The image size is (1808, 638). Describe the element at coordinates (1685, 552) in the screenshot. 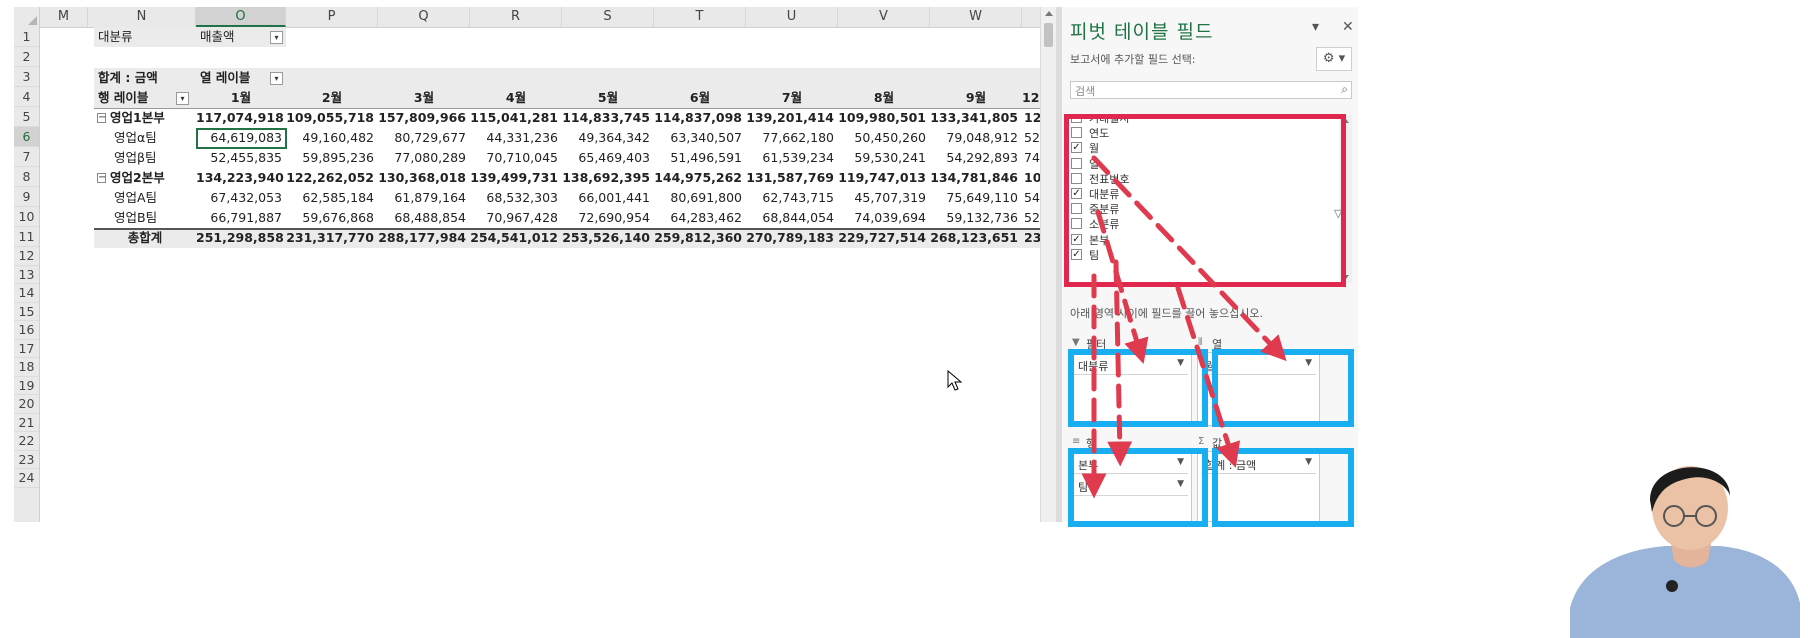

I see `presenter-portrait` at that location.